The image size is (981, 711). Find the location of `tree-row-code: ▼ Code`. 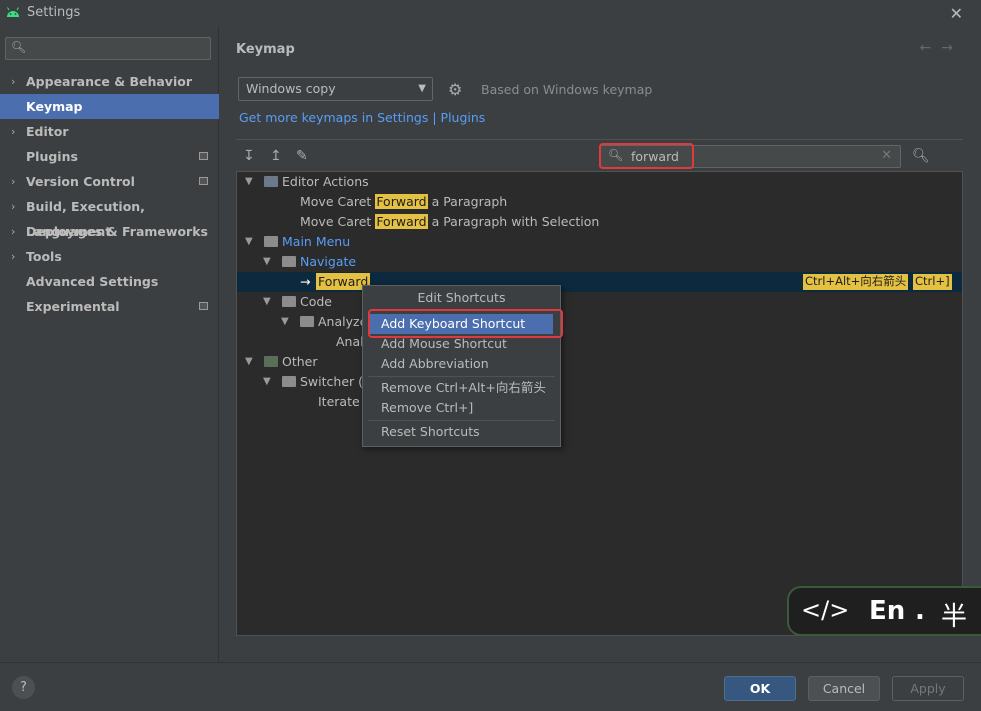

tree-row-code: ▼ Code is located at coordinates (599, 302).